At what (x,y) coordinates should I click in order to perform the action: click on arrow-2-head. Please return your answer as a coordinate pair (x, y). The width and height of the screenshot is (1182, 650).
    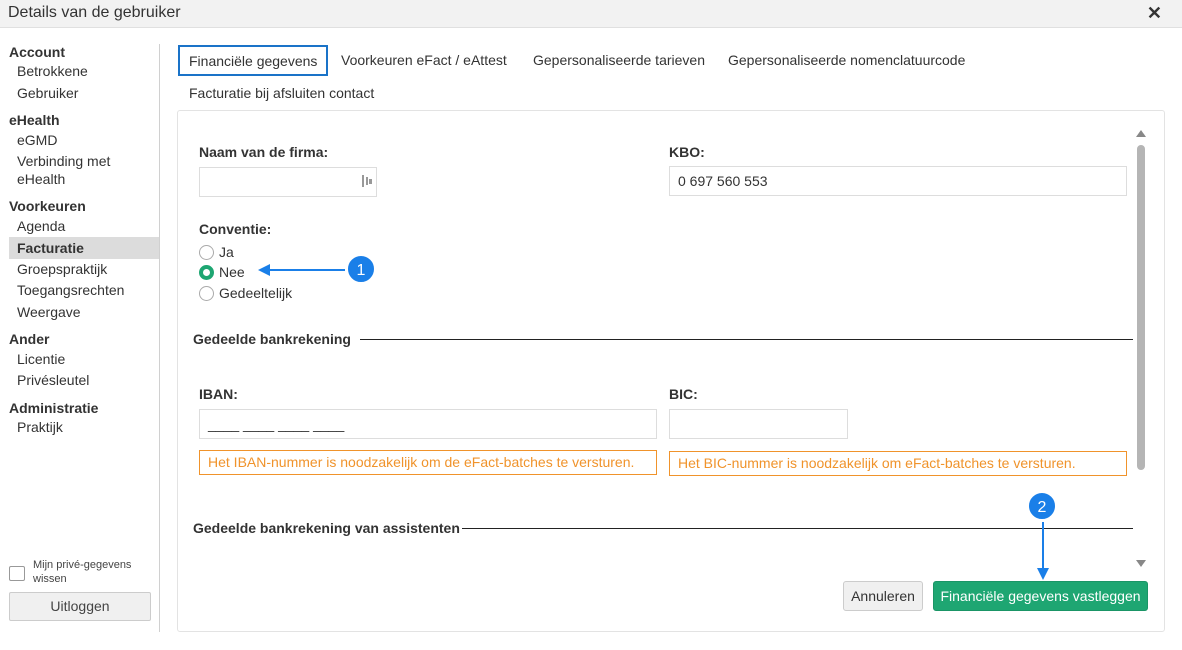
    Looking at the image, I should click on (1043, 574).